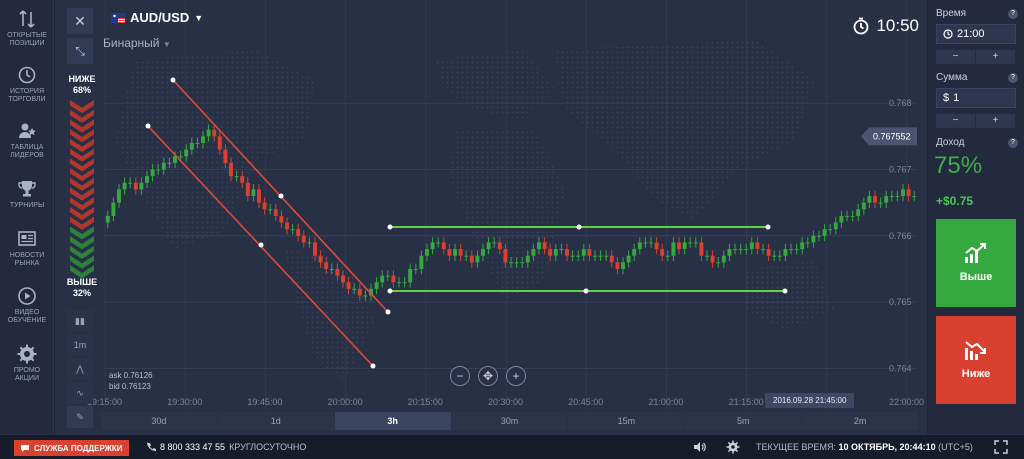 This screenshot has height=459, width=1024. I want to click on amount-minus-button: −, so click(956, 121).